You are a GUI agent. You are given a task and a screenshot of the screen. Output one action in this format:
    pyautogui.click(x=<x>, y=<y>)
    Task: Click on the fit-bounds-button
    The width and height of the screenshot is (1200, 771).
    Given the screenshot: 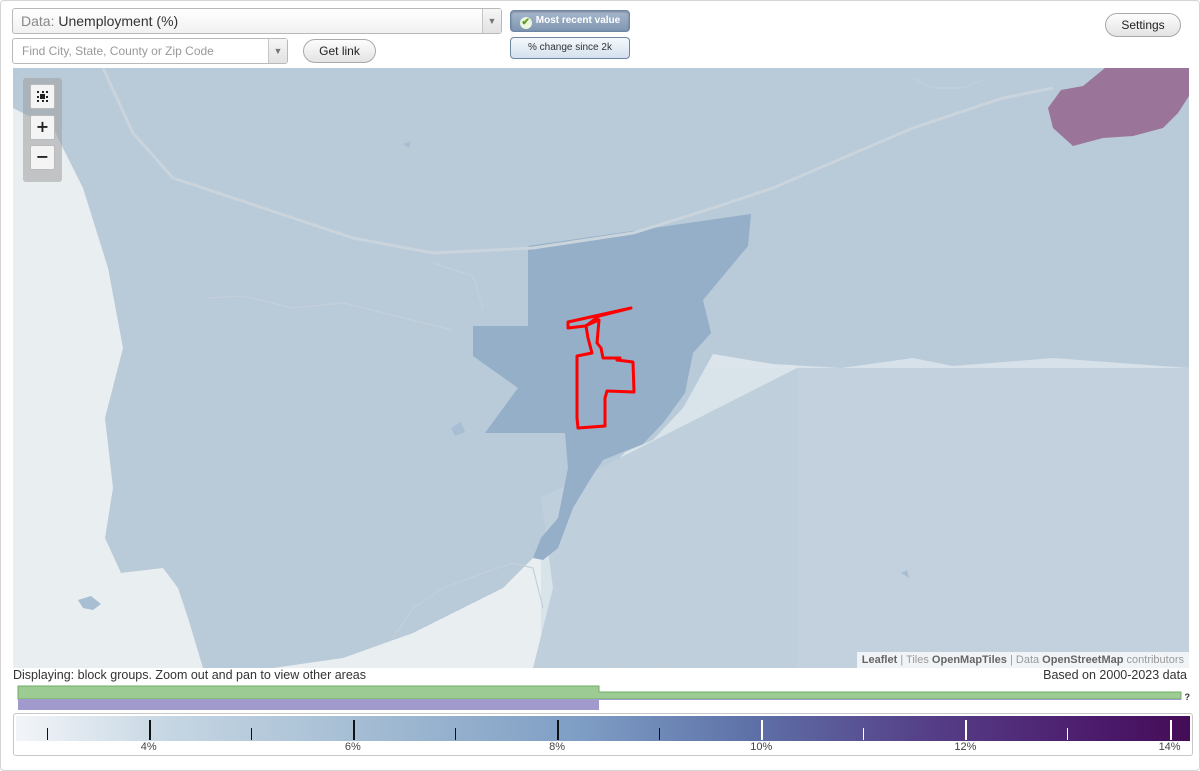 What is the action you would take?
    pyautogui.click(x=42, y=96)
    